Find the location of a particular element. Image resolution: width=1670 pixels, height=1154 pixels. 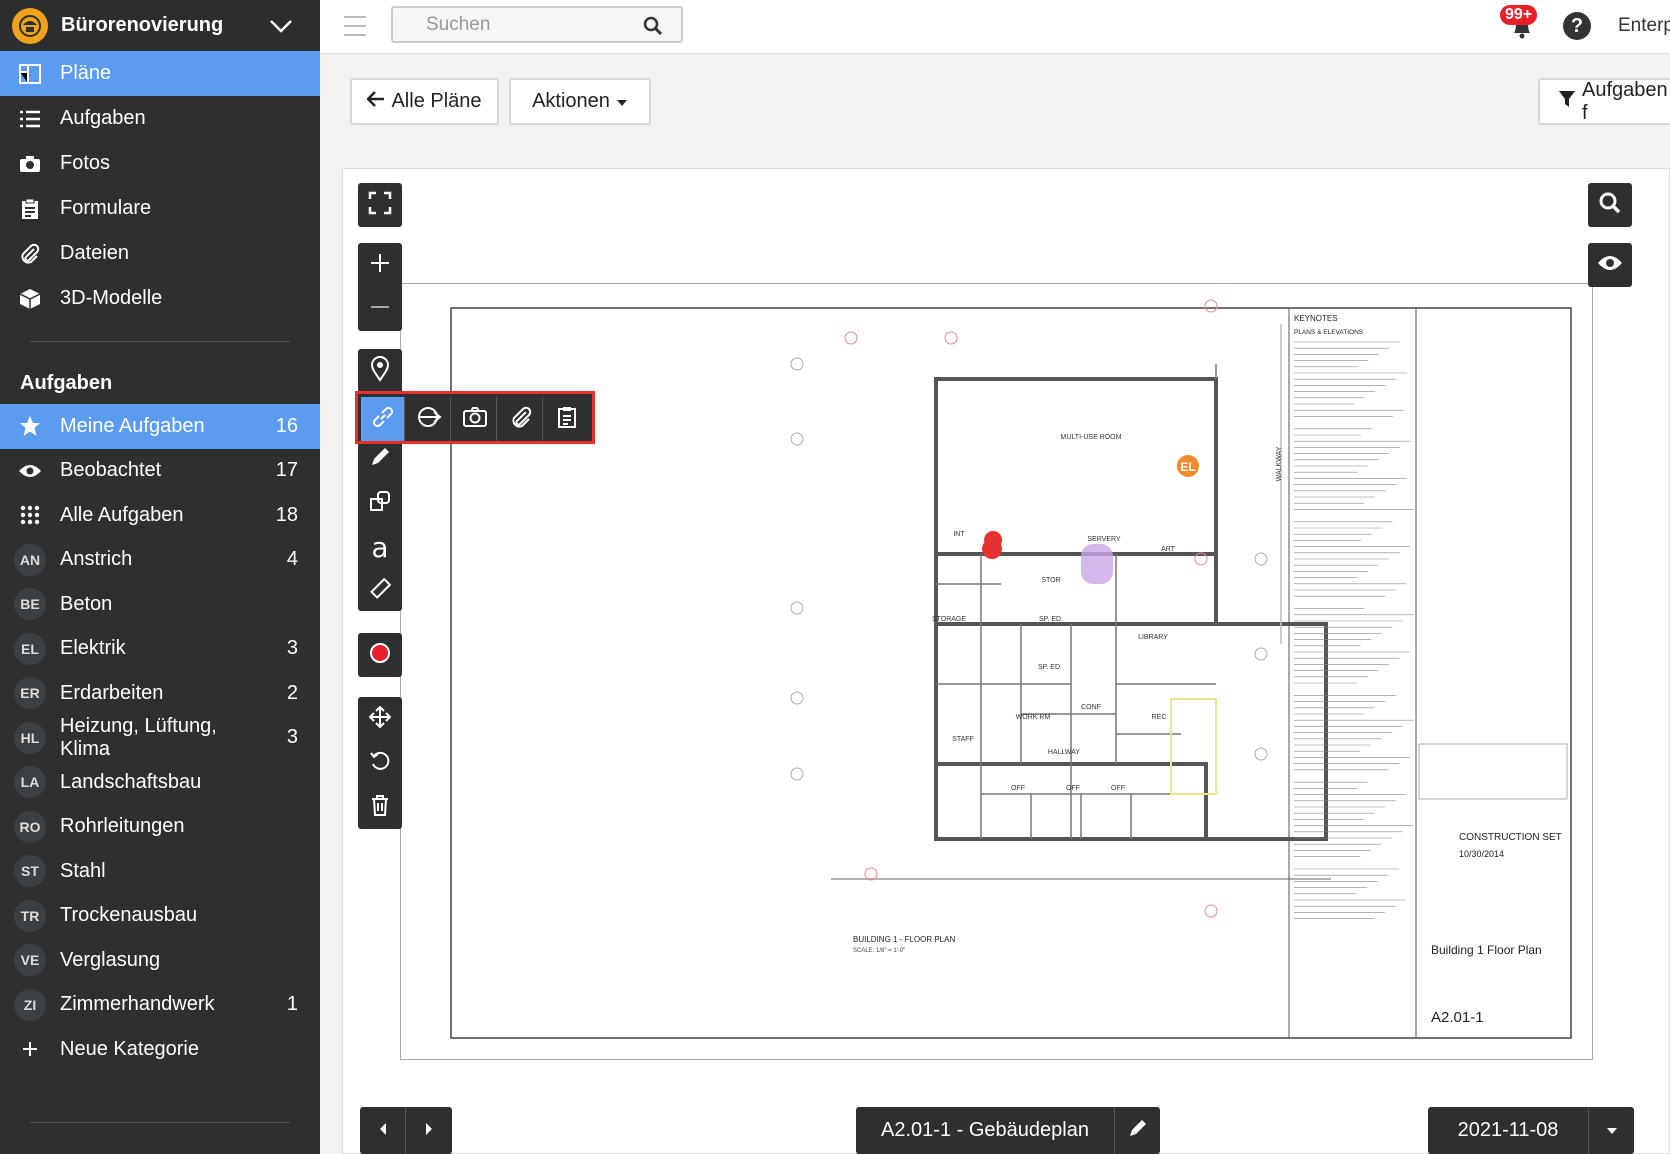

prev-sheet-button is located at coordinates (383, 1130).